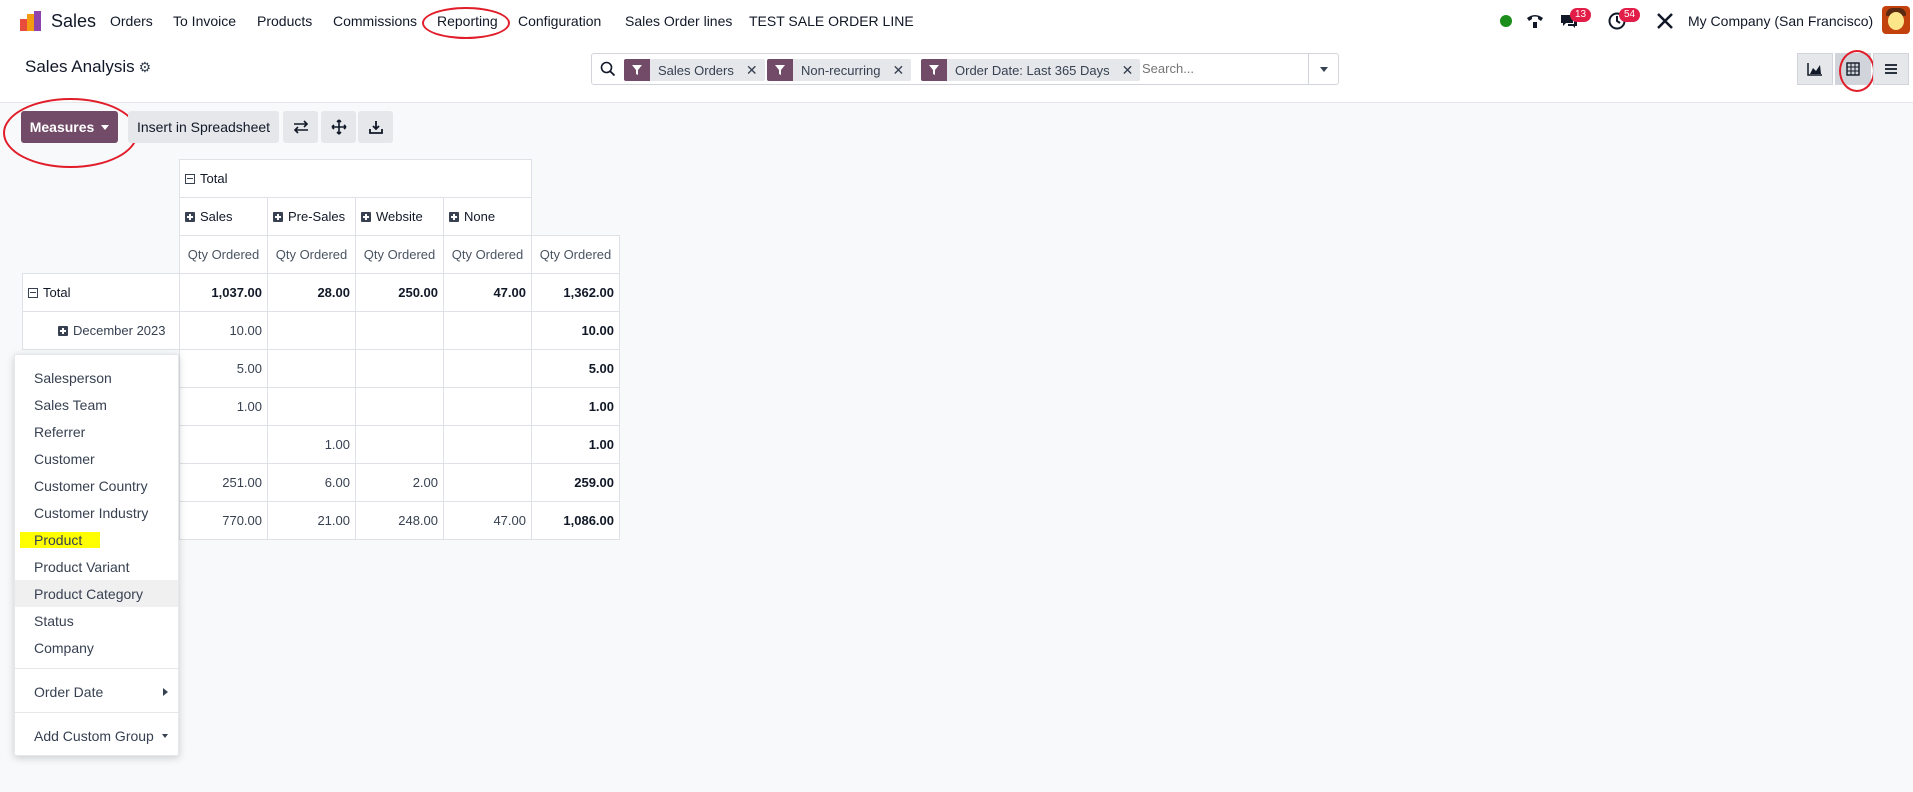  I want to click on company-switcher: My Company (San Francisco), so click(1780, 21).